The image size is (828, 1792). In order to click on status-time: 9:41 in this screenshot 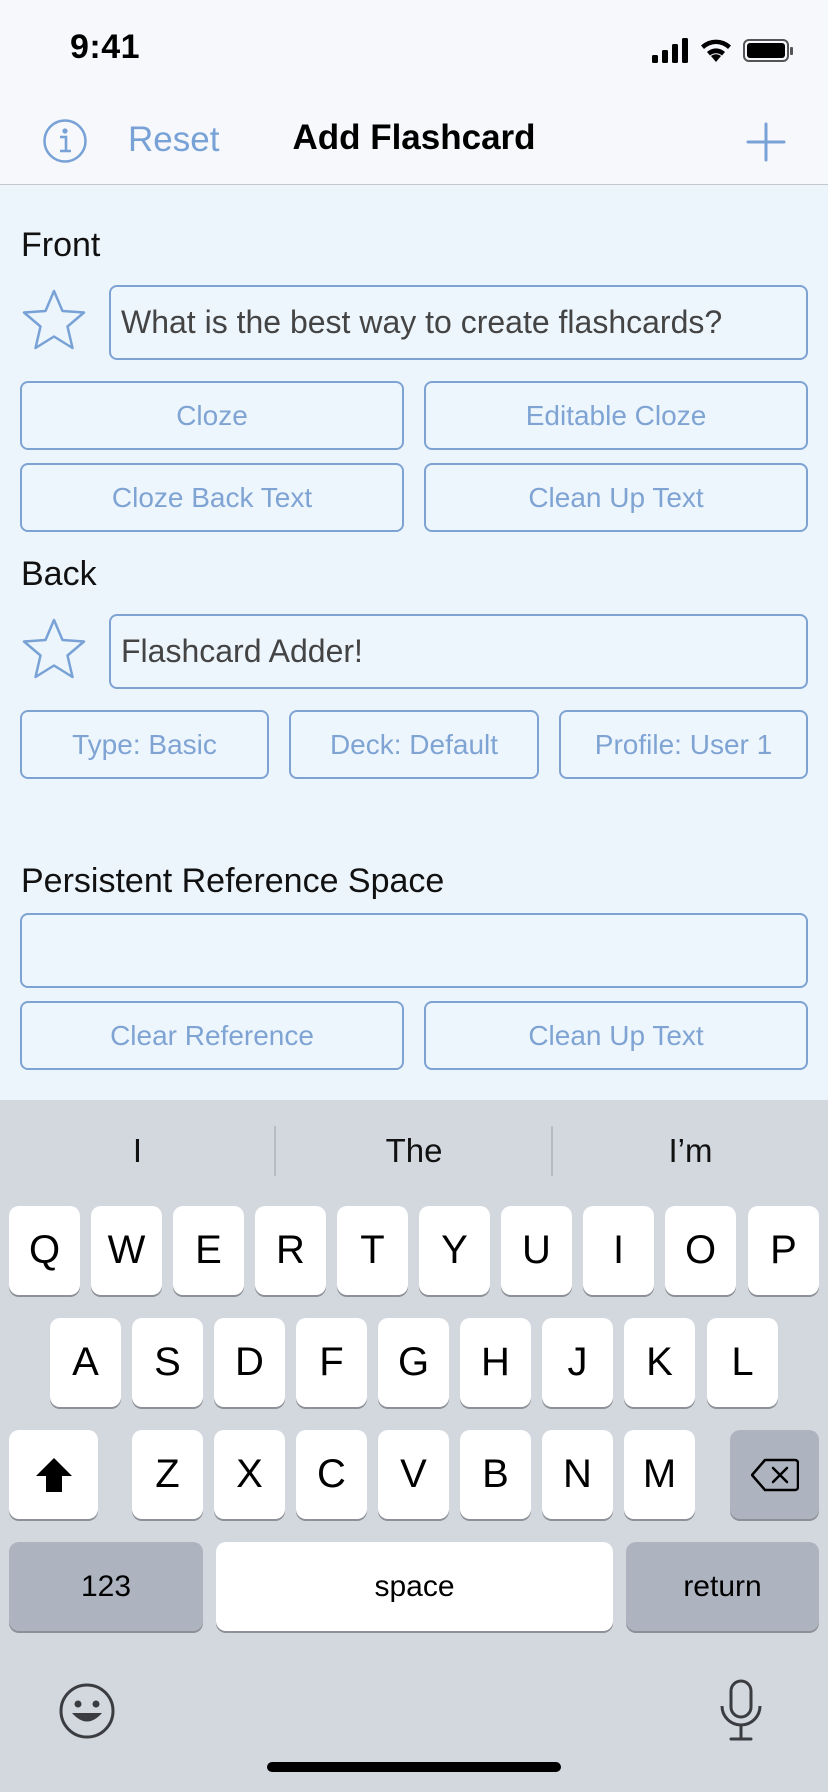, I will do `click(105, 47)`.